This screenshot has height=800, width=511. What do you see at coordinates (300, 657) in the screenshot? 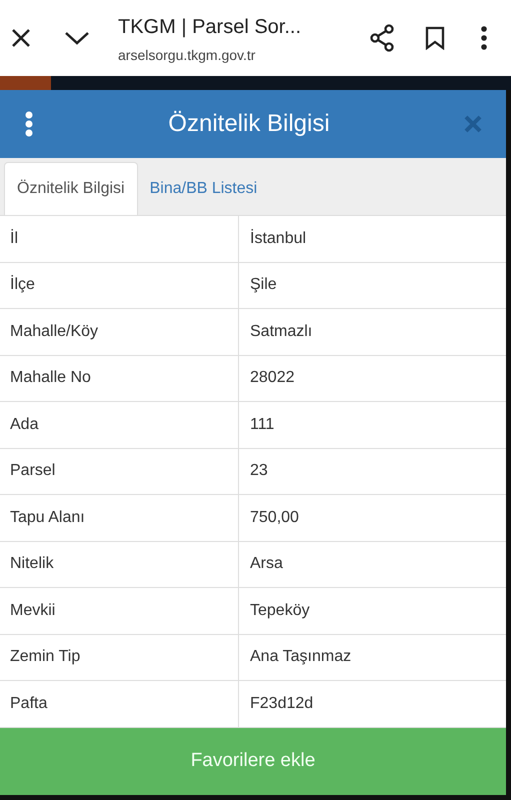
I see `field-value: Ana Taşınmaz` at bounding box center [300, 657].